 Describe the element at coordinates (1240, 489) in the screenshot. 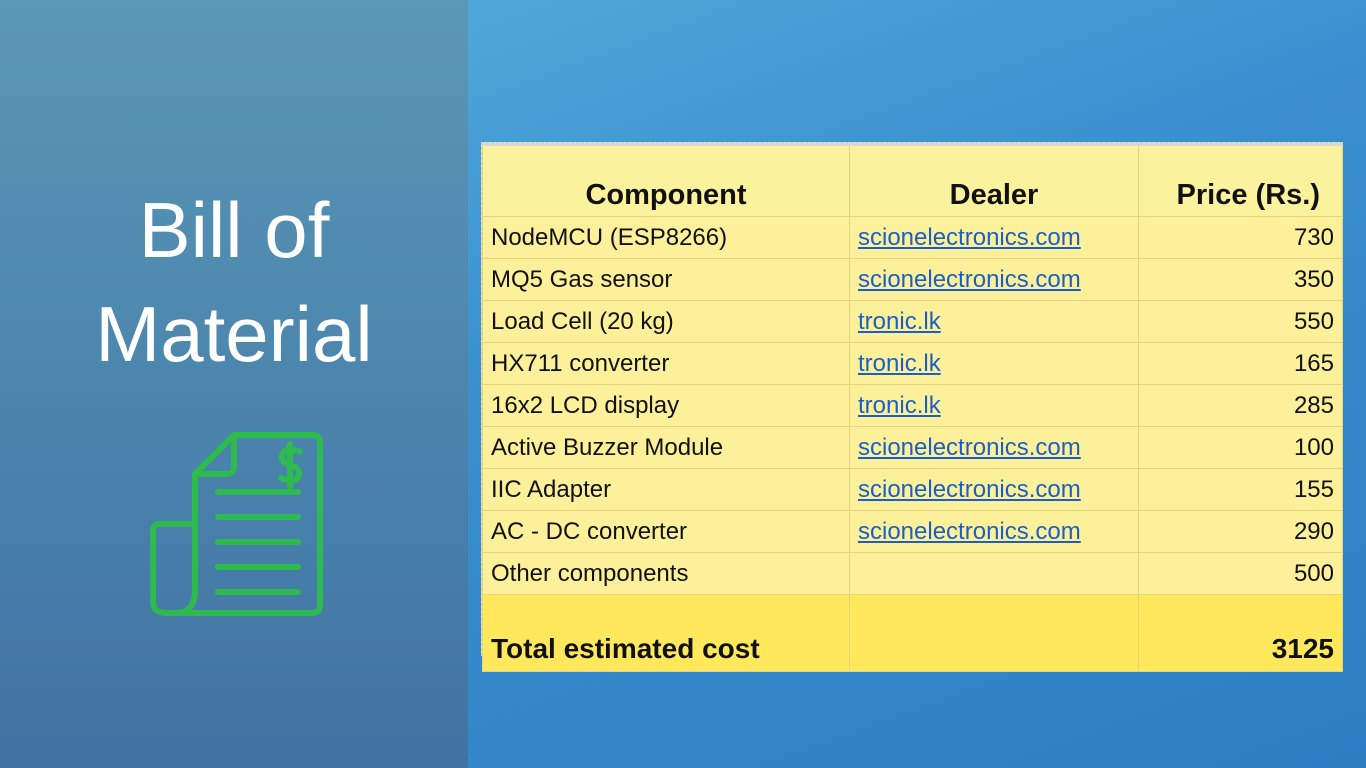

I see `price-cell: 155` at that location.